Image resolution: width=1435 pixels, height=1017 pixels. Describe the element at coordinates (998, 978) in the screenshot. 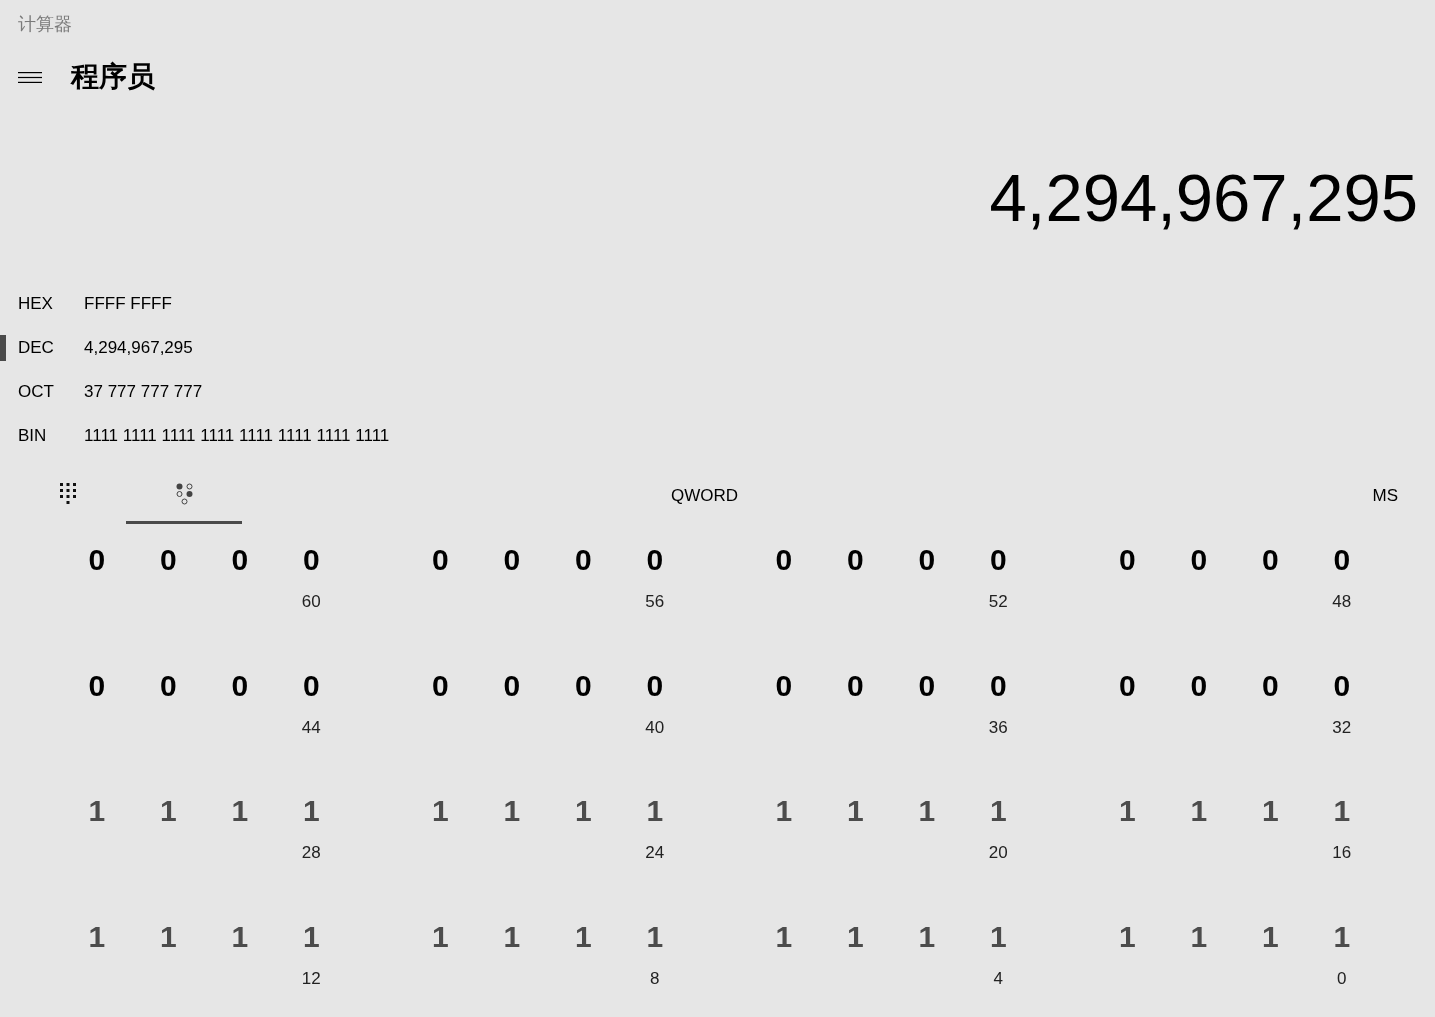

I see `bit-position-label: 4` at that location.